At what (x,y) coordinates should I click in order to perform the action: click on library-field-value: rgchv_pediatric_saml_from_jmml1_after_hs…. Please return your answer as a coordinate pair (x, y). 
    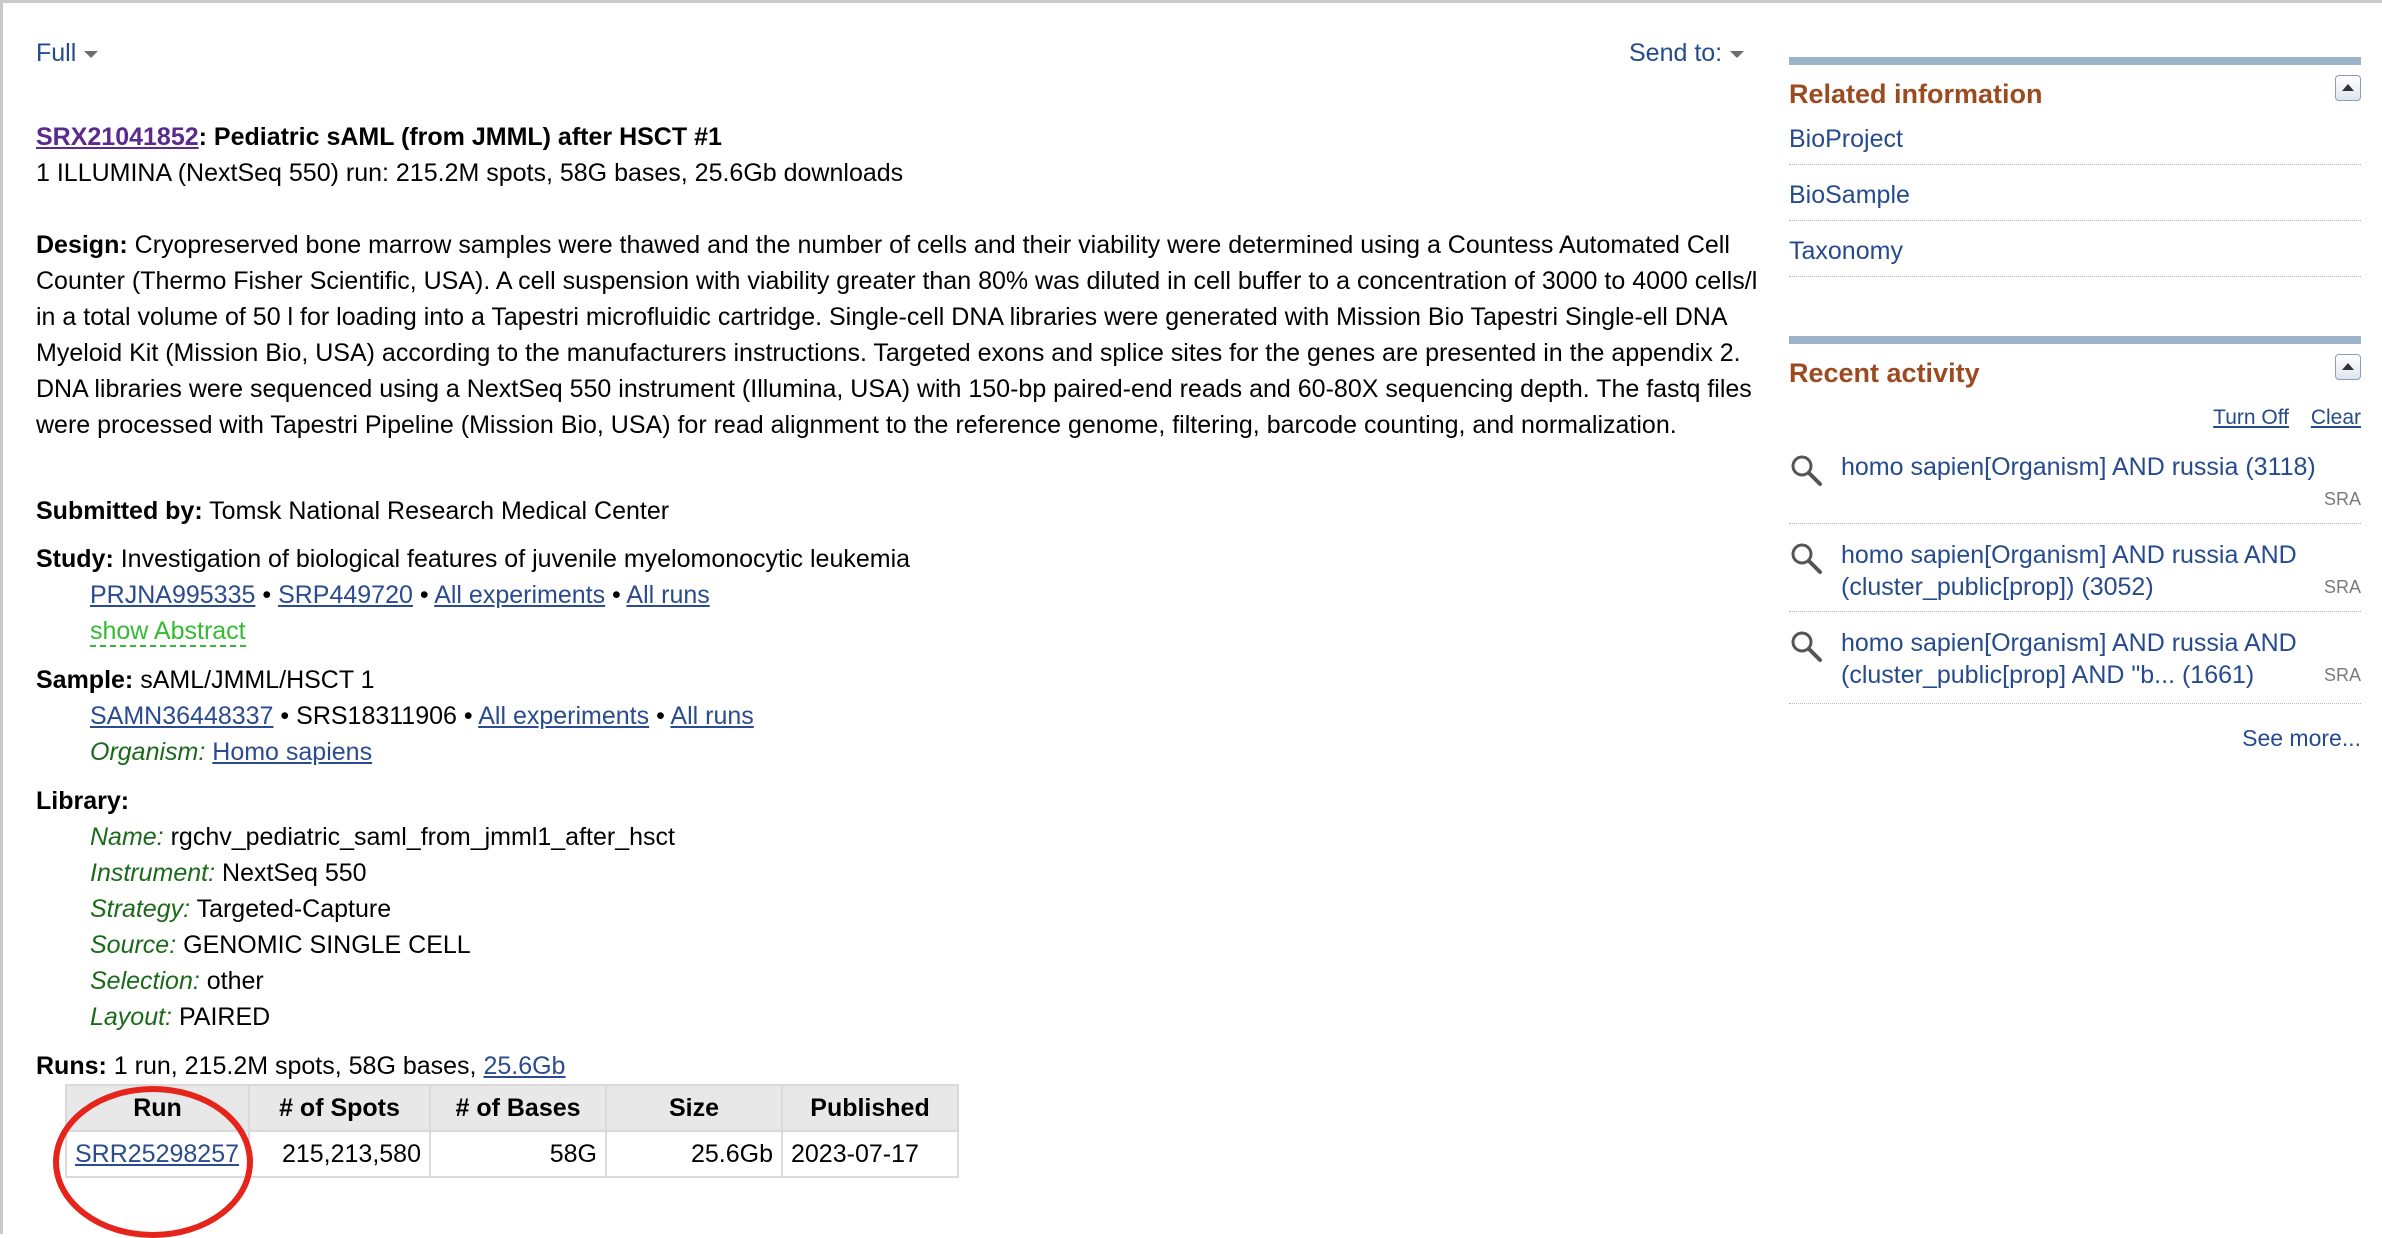
    Looking at the image, I should click on (422, 837).